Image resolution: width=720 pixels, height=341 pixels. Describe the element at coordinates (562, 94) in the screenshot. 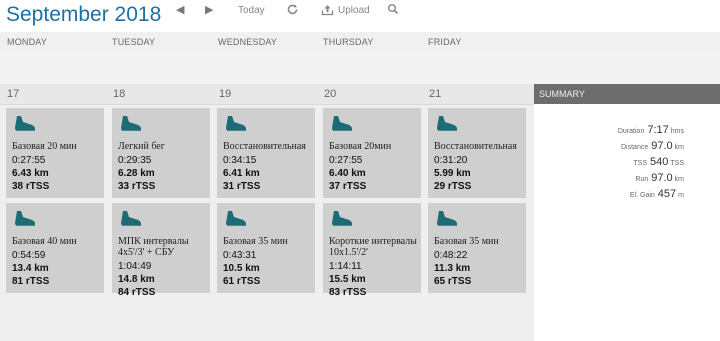

I see `summary-title: SUMMARY` at that location.